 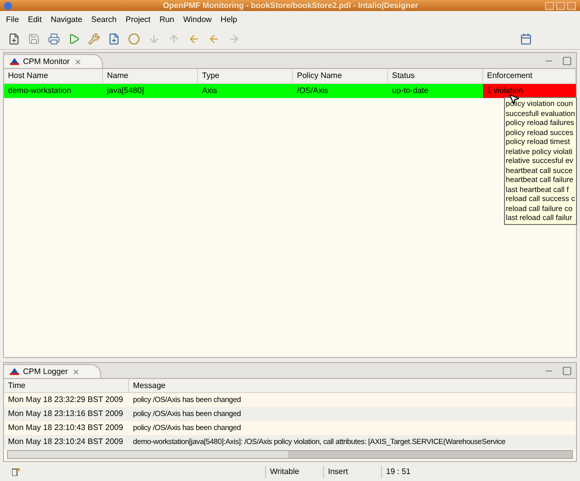 I want to click on status-text: Writable, so click(x=294, y=472).